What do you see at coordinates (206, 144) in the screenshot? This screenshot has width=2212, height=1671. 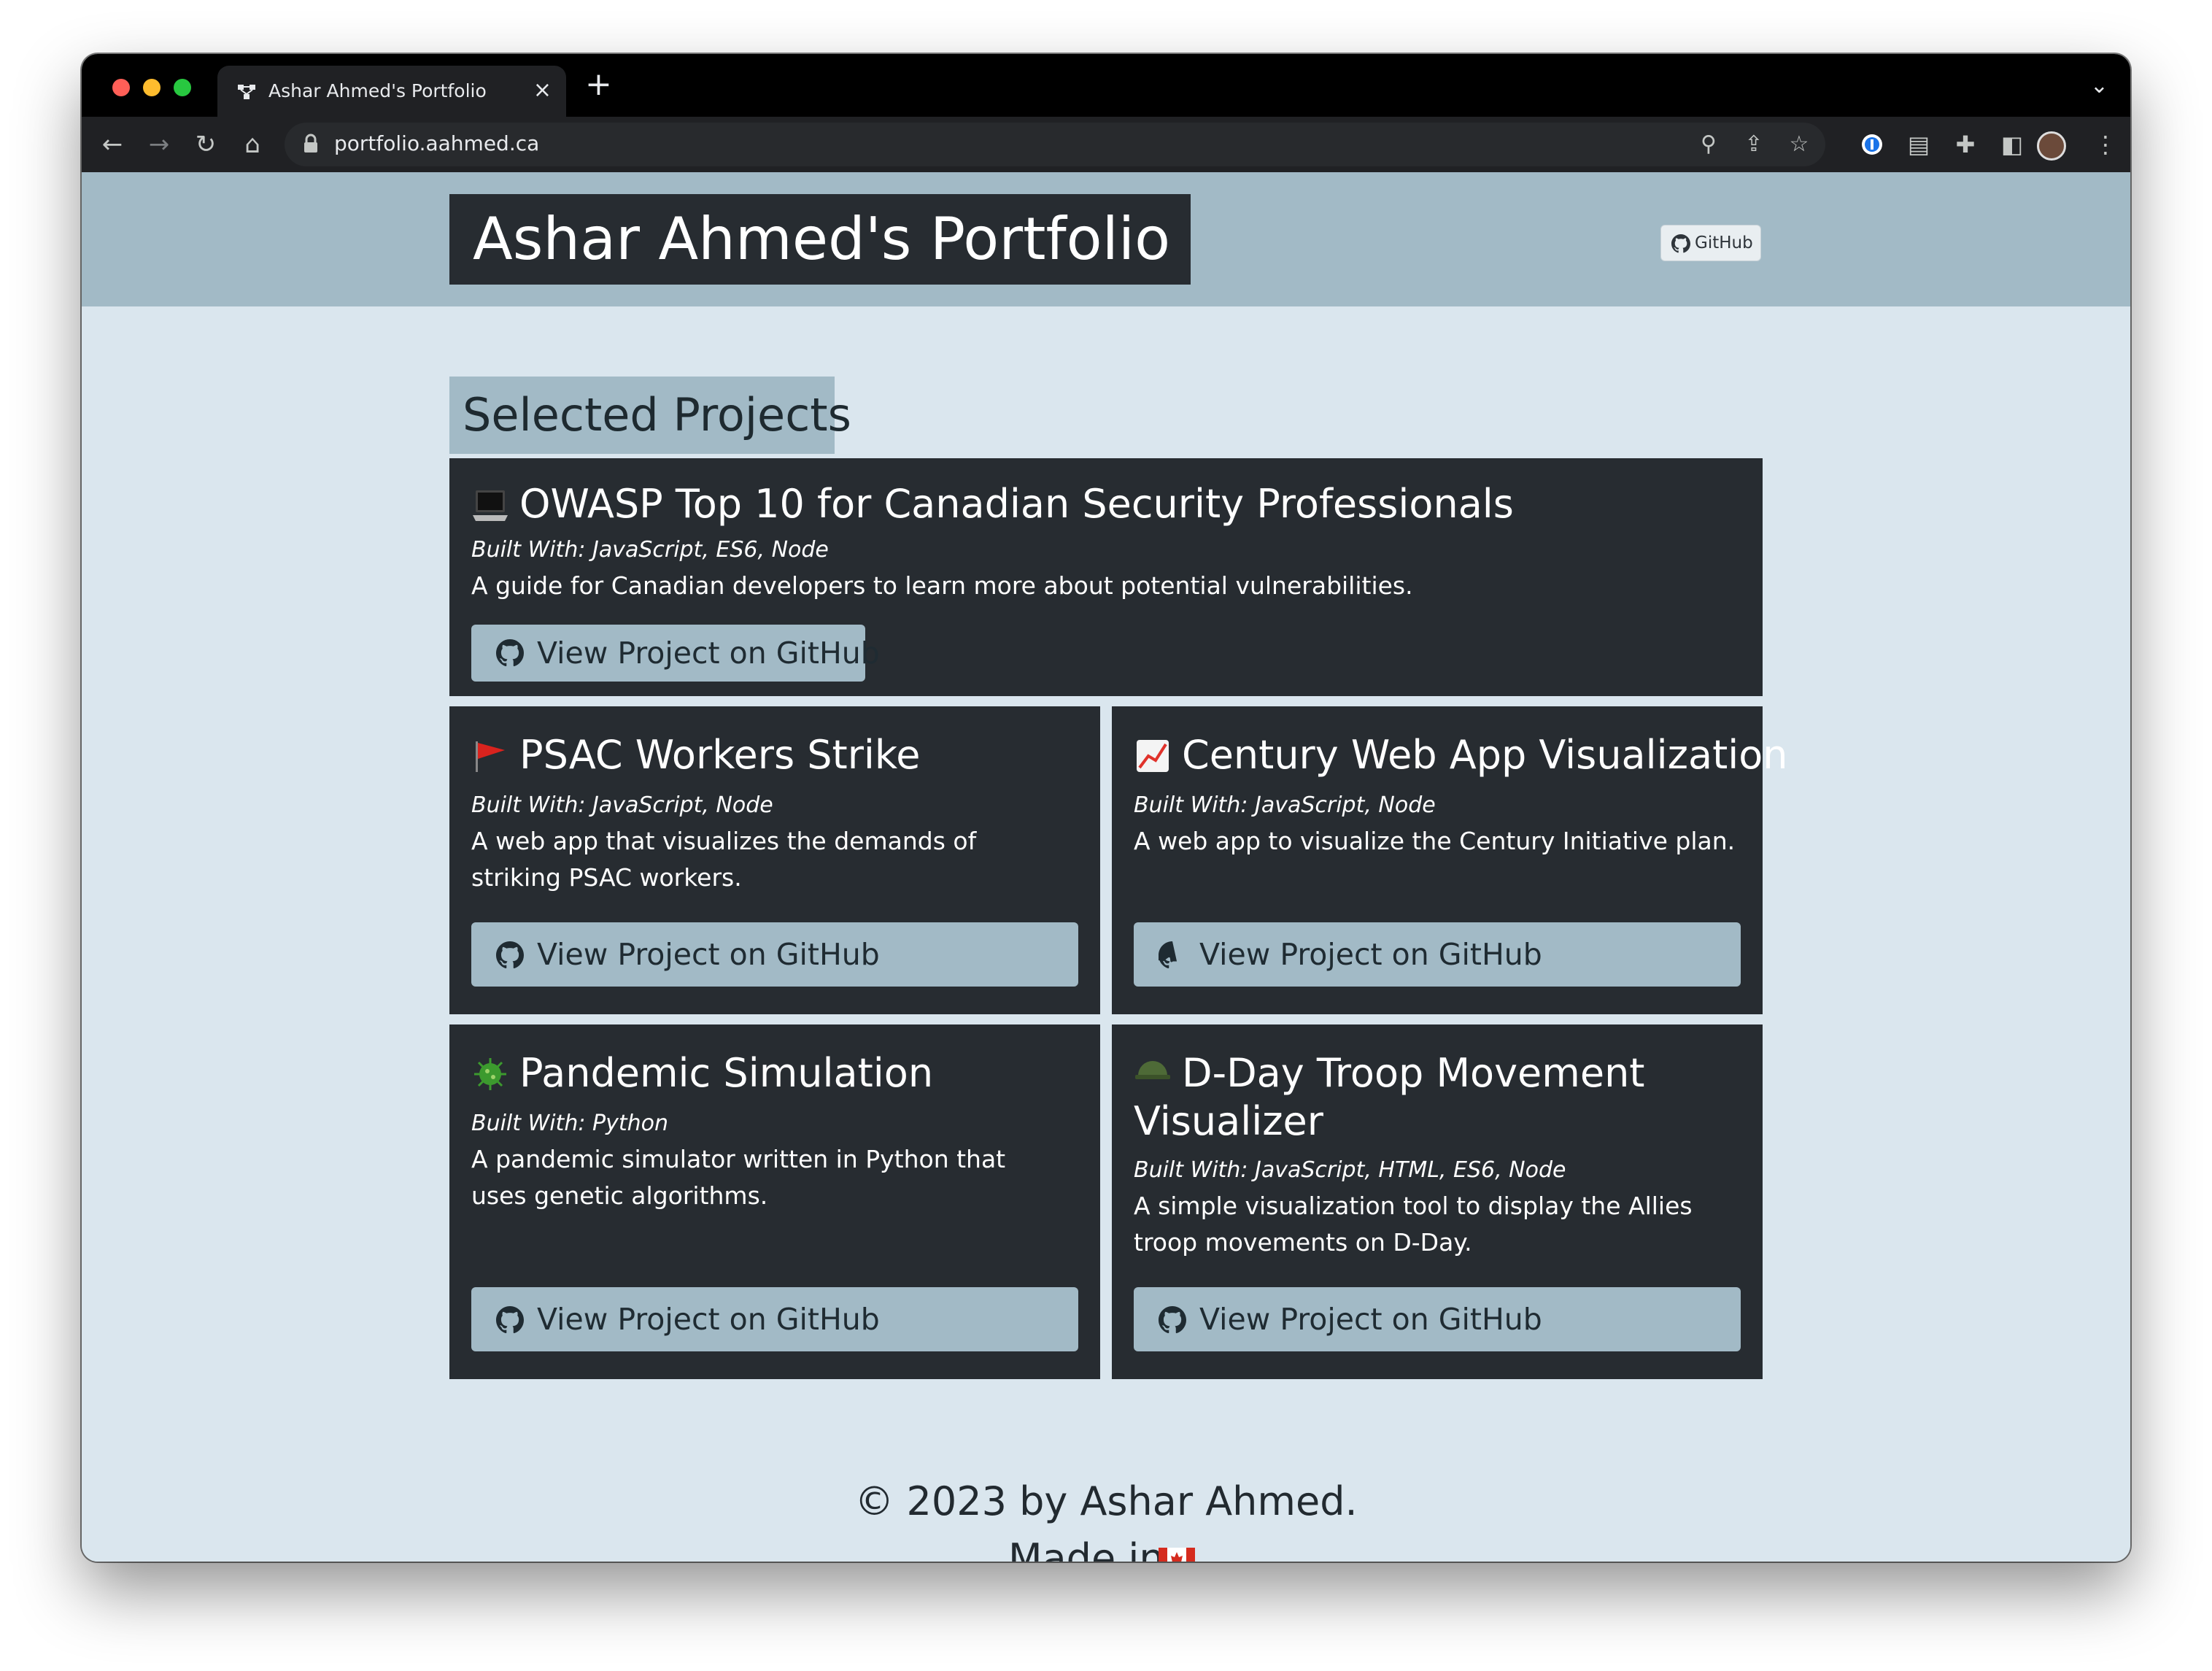 I see `reload-icon: ↻` at bounding box center [206, 144].